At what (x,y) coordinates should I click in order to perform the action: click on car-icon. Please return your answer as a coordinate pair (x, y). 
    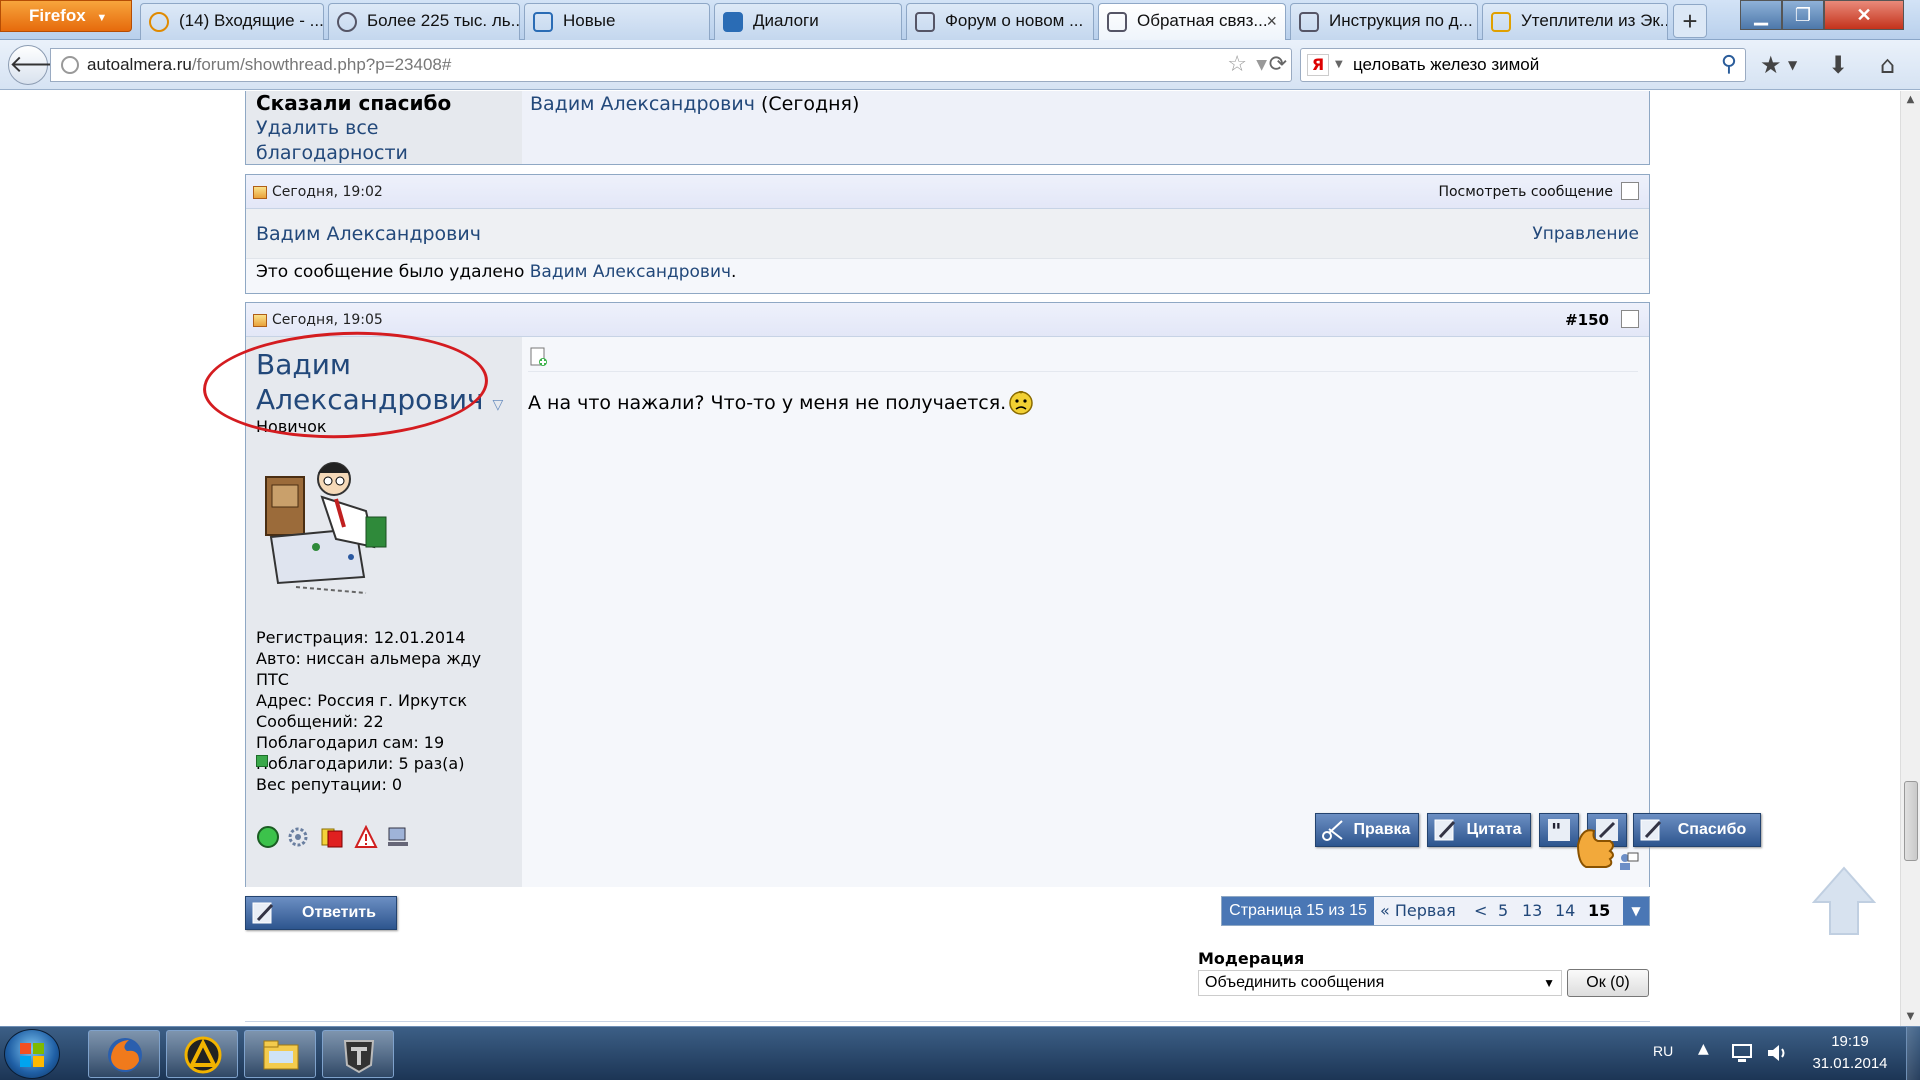
    Looking at the image, I should click on (347, 22).